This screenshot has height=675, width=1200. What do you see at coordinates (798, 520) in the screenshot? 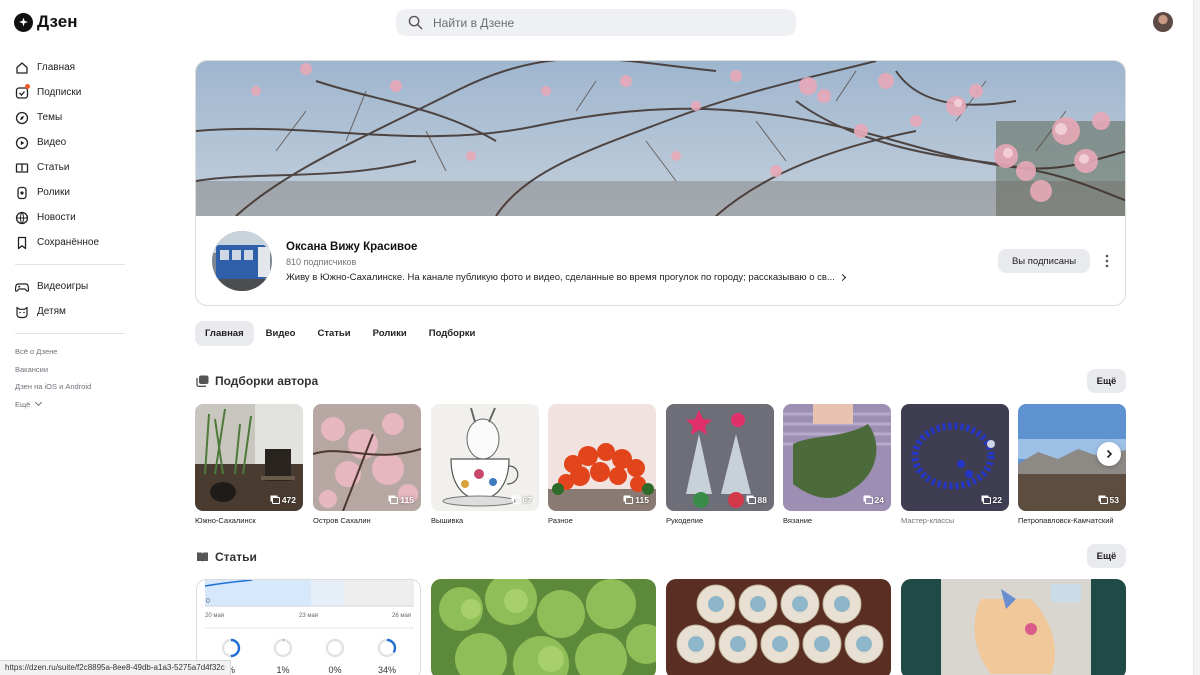
I see `collection-label: Вязание` at bounding box center [798, 520].